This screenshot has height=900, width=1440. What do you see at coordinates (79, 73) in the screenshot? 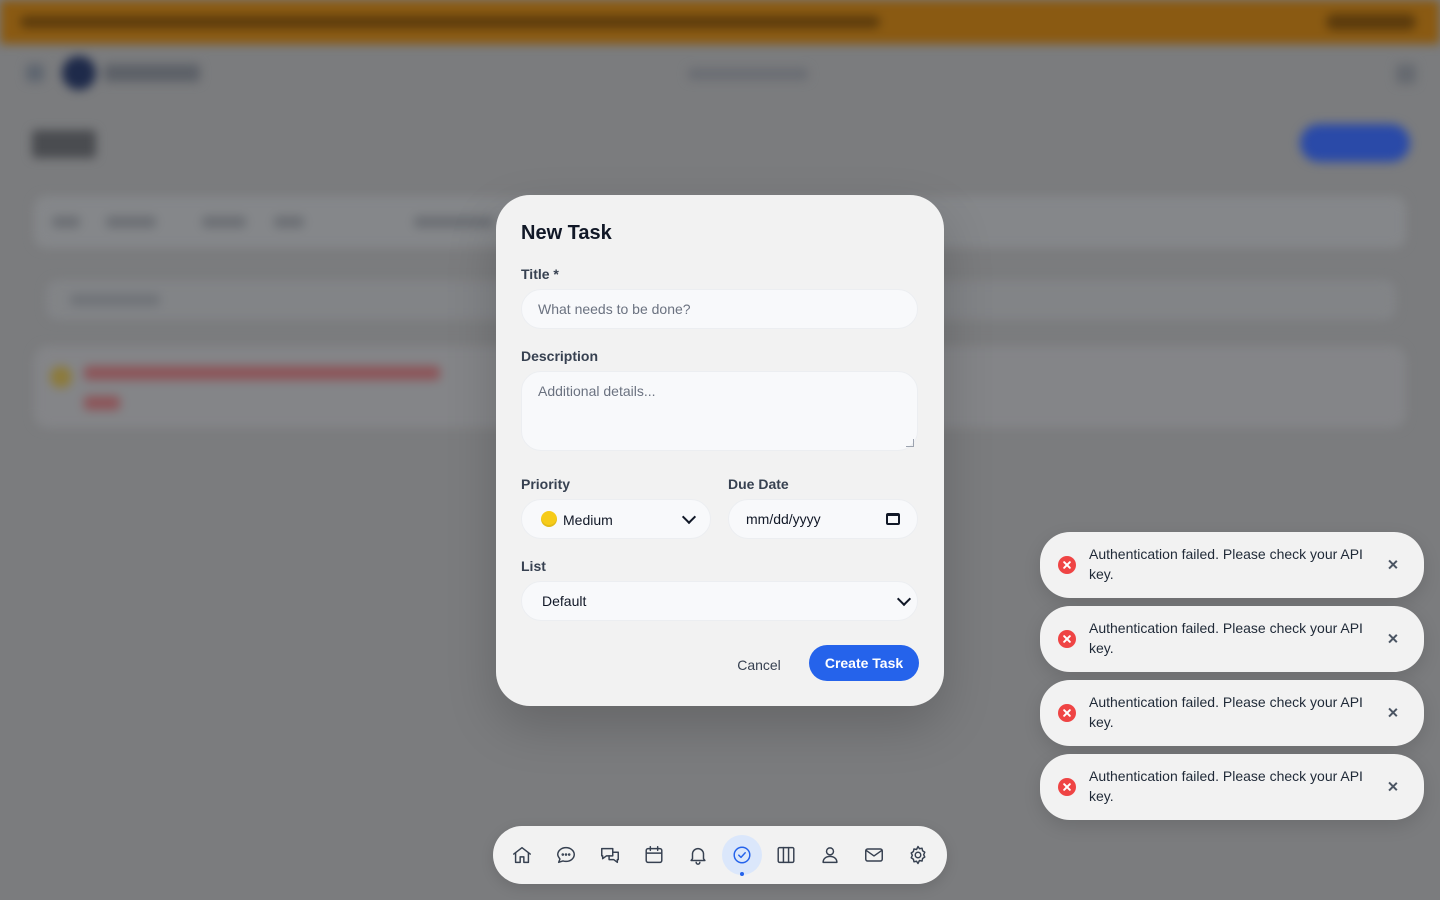
I see `app-logo` at bounding box center [79, 73].